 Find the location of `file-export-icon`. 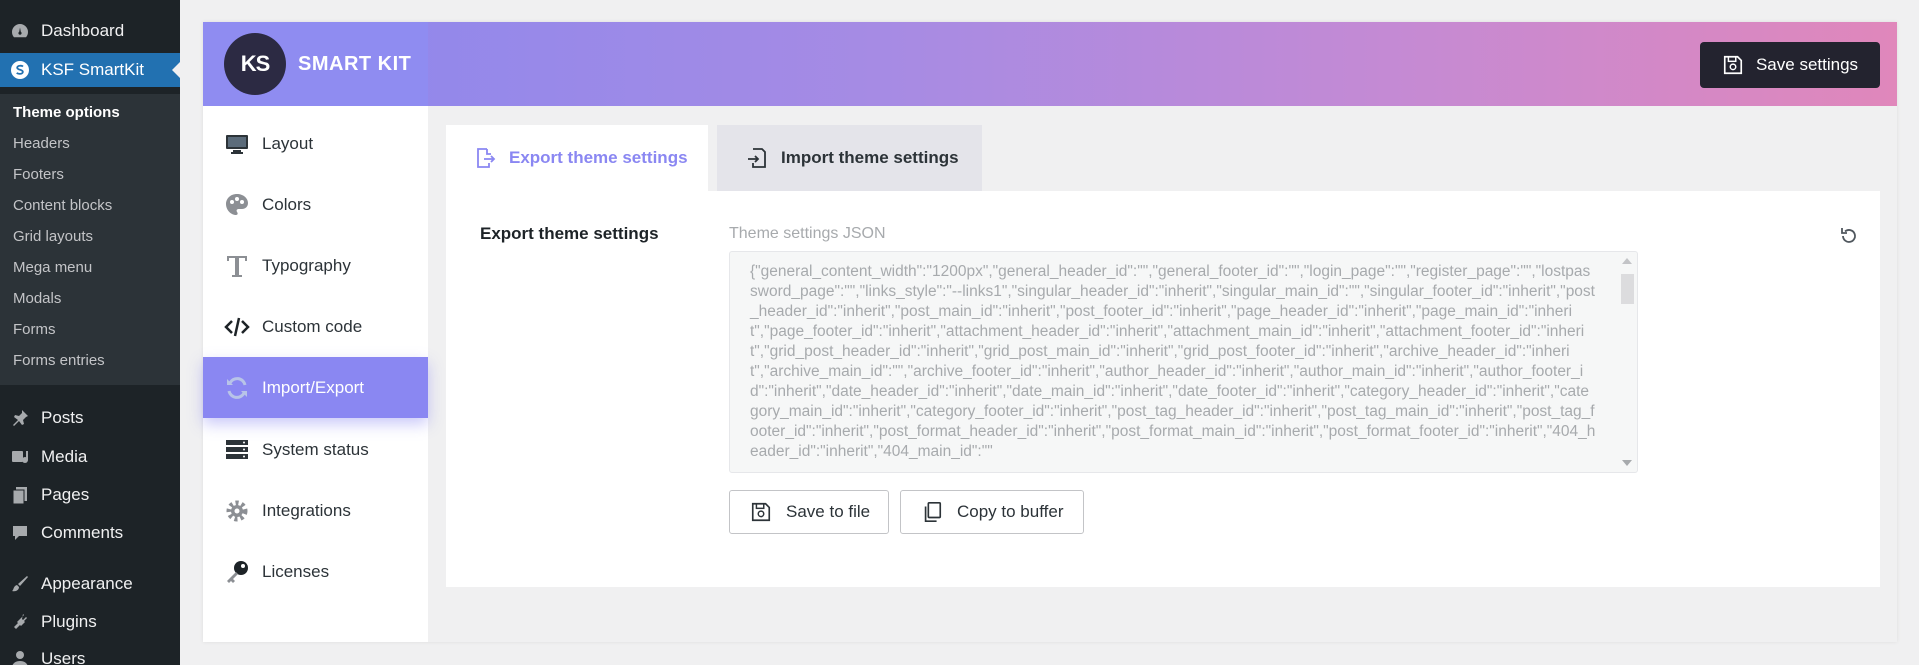

file-export-icon is located at coordinates (486, 158).